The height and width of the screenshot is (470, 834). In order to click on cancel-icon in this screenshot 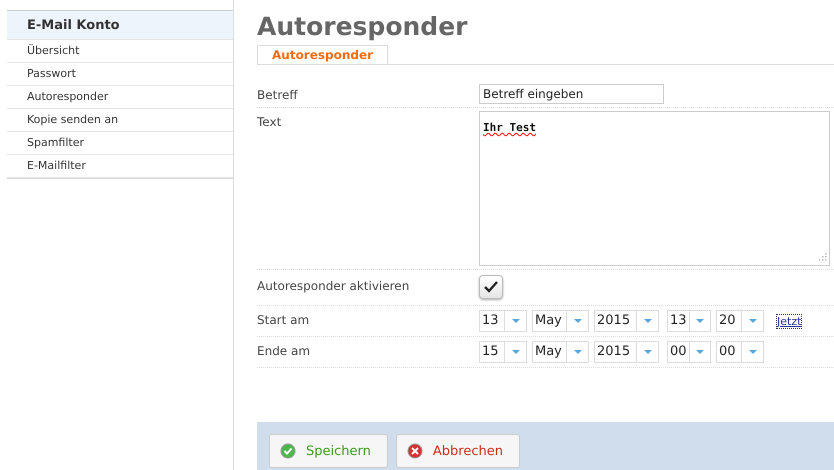, I will do `click(414, 451)`.